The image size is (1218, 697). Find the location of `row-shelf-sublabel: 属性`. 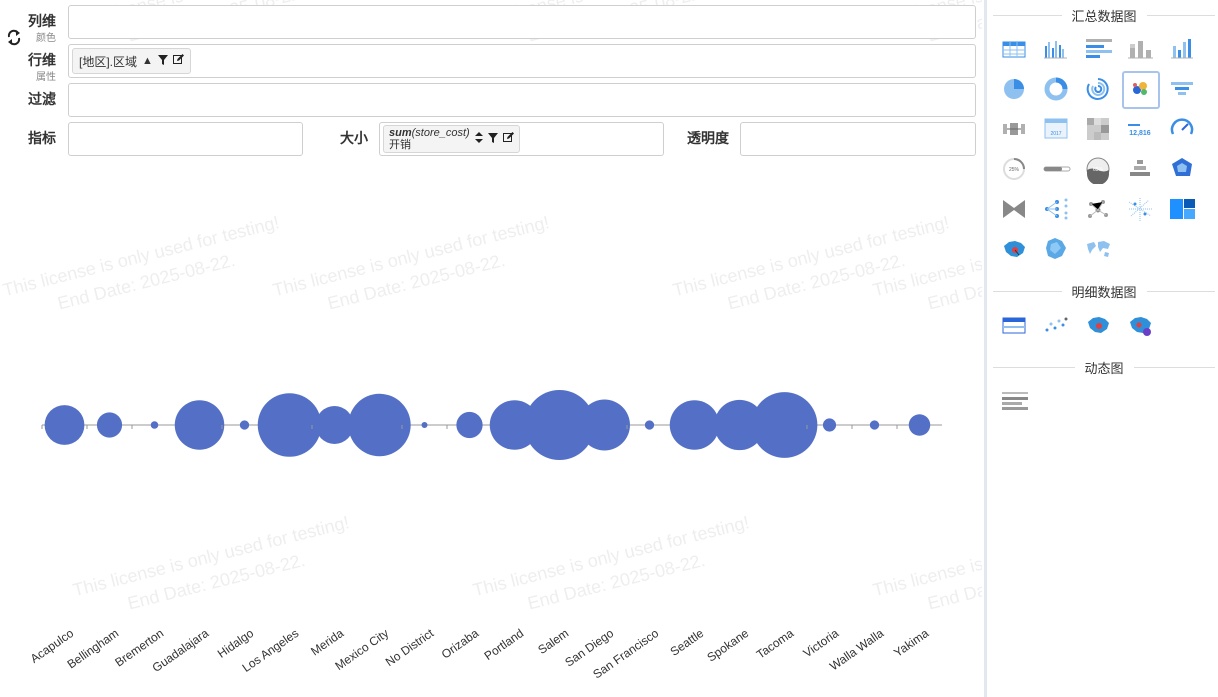

row-shelf-sublabel: 属性 is located at coordinates (46, 77).